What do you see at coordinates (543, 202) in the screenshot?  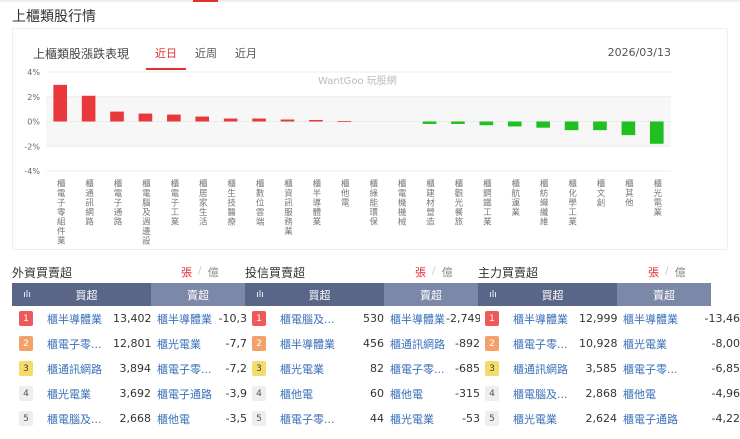 I see `x-tick-label: 櫃紡織纖維` at bounding box center [543, 202].